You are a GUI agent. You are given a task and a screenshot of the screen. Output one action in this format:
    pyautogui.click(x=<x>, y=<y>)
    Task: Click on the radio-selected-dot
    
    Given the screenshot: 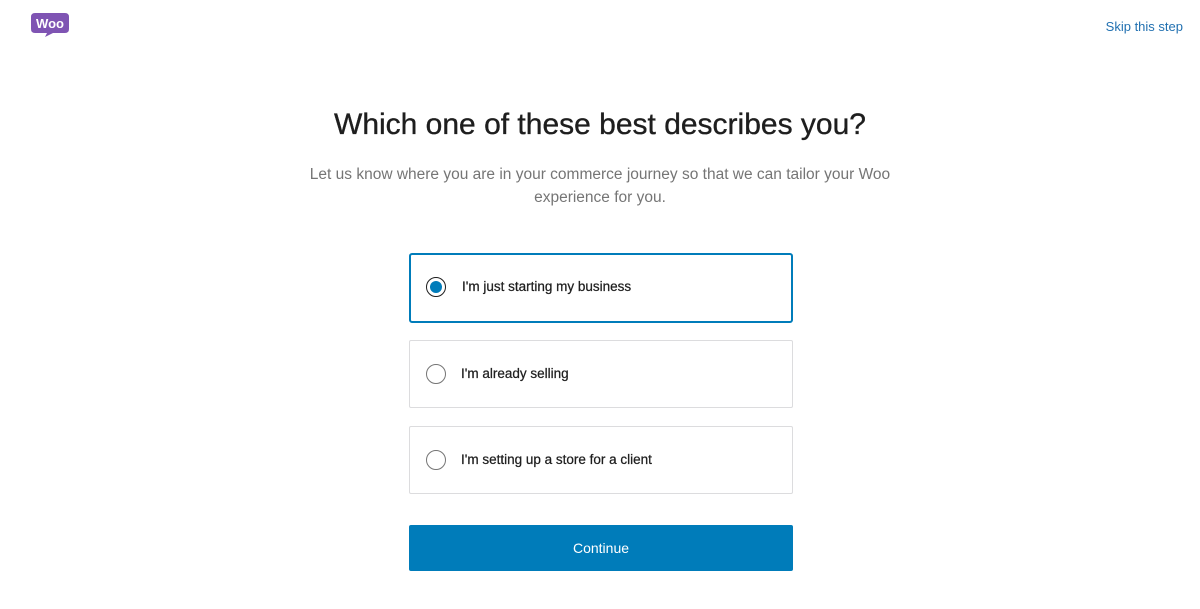 What is the action you would take?
    pyautogui.click(x=435, y=286)
    